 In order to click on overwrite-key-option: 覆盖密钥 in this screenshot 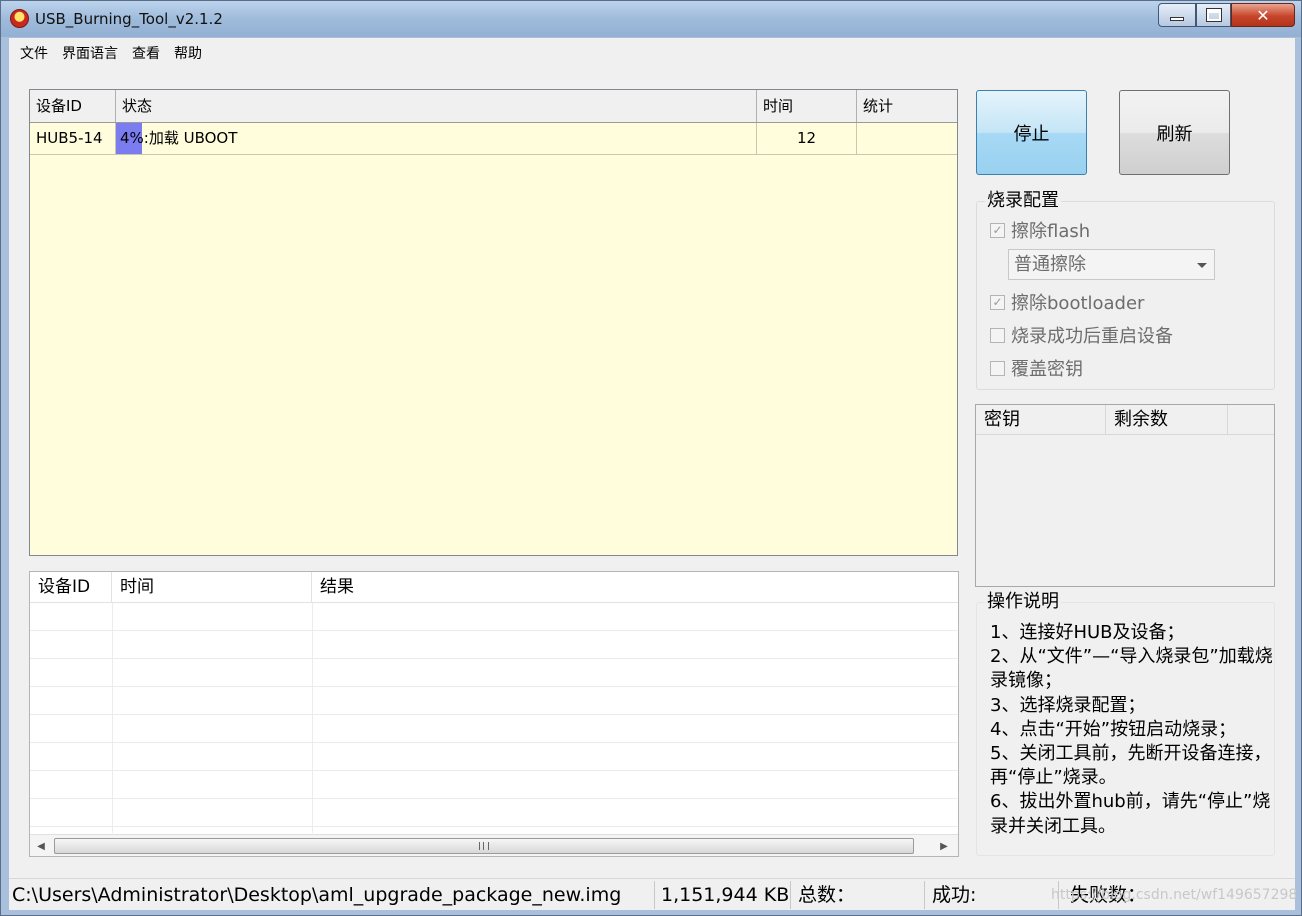, I will do `click(1036, 368)`.